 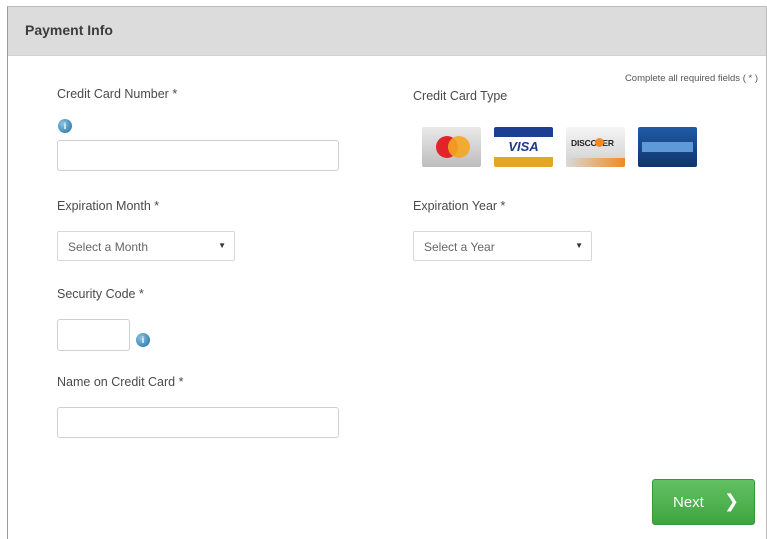 What do you see at coordinates (502, 246) in the screenshot?
I see `exp-year-select: Select a Year ▼` at bounding box center [502, 246].